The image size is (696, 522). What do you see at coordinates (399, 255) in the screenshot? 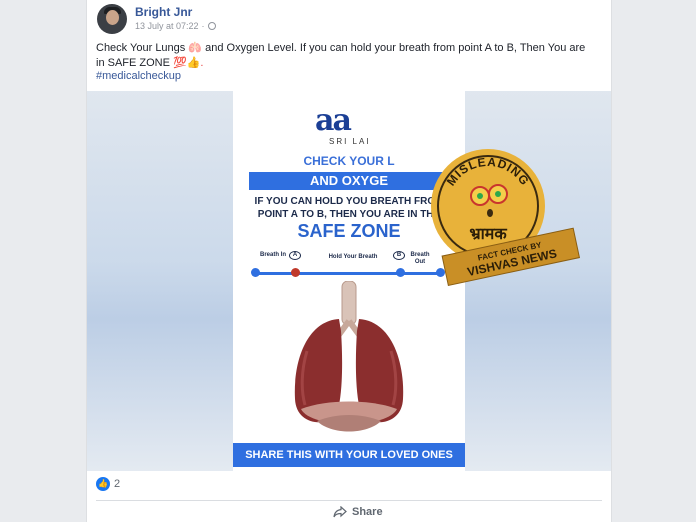
I see `timeline-point-b: B` at bounding box center [399, 255].